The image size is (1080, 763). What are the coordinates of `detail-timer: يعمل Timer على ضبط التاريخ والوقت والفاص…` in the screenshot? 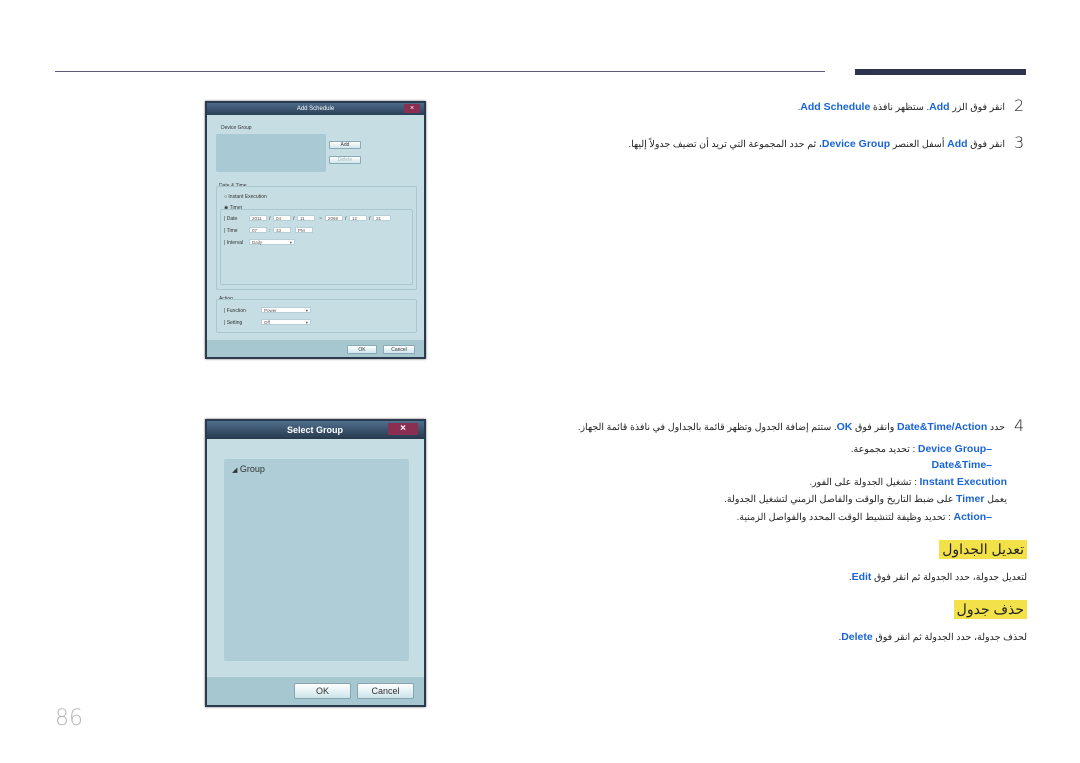 It's located at (865, 499).